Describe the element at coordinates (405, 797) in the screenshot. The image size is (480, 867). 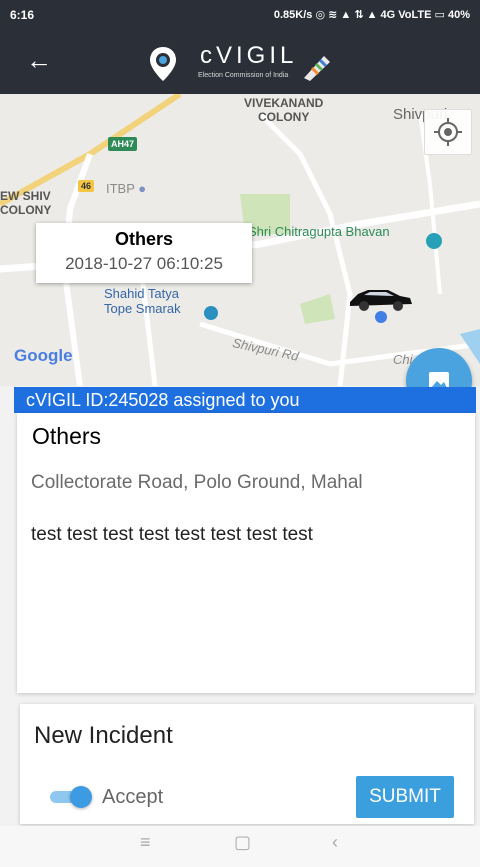
I see `submit-button: SUBMIT` at that location.